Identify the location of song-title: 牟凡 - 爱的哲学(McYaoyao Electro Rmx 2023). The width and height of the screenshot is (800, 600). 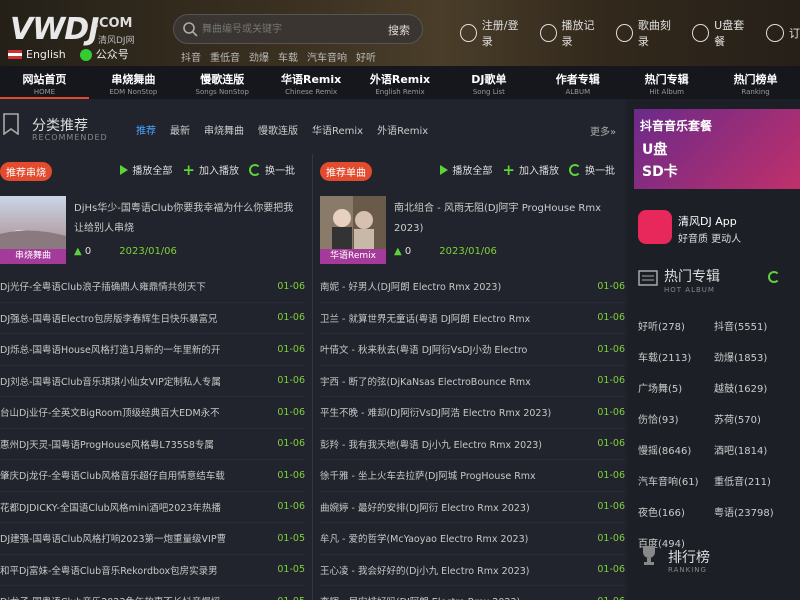
(449, 538).